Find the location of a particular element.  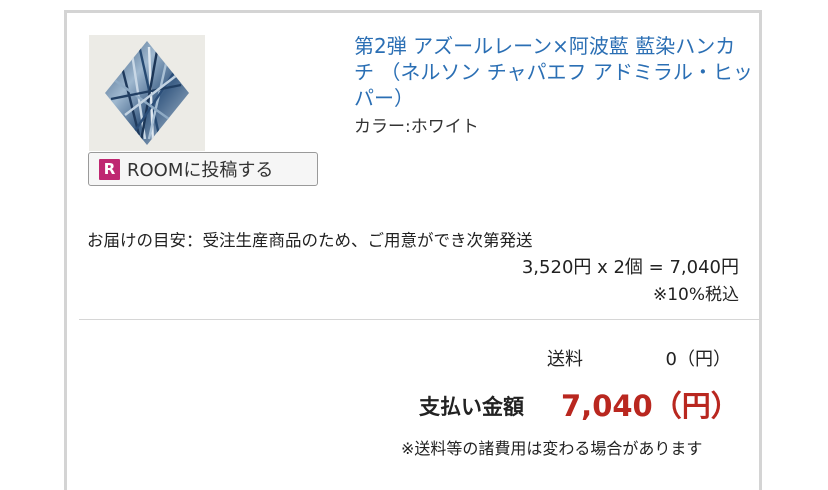

delivery-estimate: お届けの目安：受注生産商品のため、ご用意ができ次第発送 is located at coordinates (310, 240).